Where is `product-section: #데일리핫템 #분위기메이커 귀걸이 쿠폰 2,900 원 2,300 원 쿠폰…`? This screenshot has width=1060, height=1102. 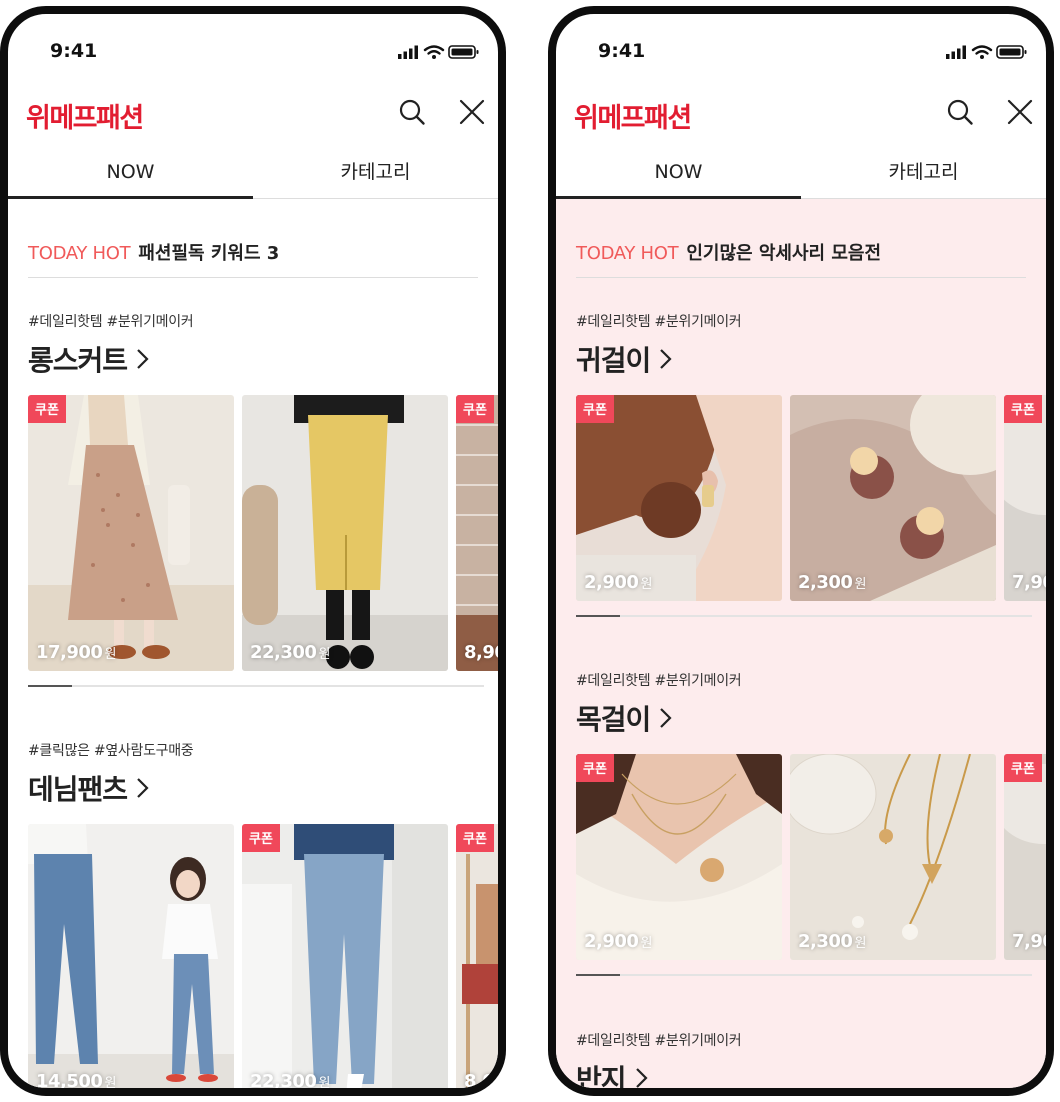
product-section: #데일리핫템 #분위기메이커 귀걸이 쿠폰 2,900 원 2,300 원 쿠폰… is located at coordinates (811, 464).